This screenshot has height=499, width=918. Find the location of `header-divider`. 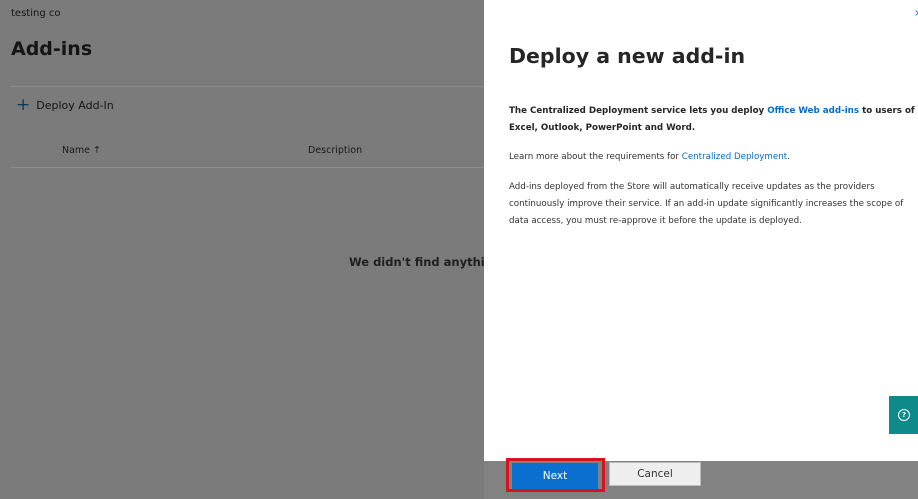

header-divider is located at coordinates (248, 167).